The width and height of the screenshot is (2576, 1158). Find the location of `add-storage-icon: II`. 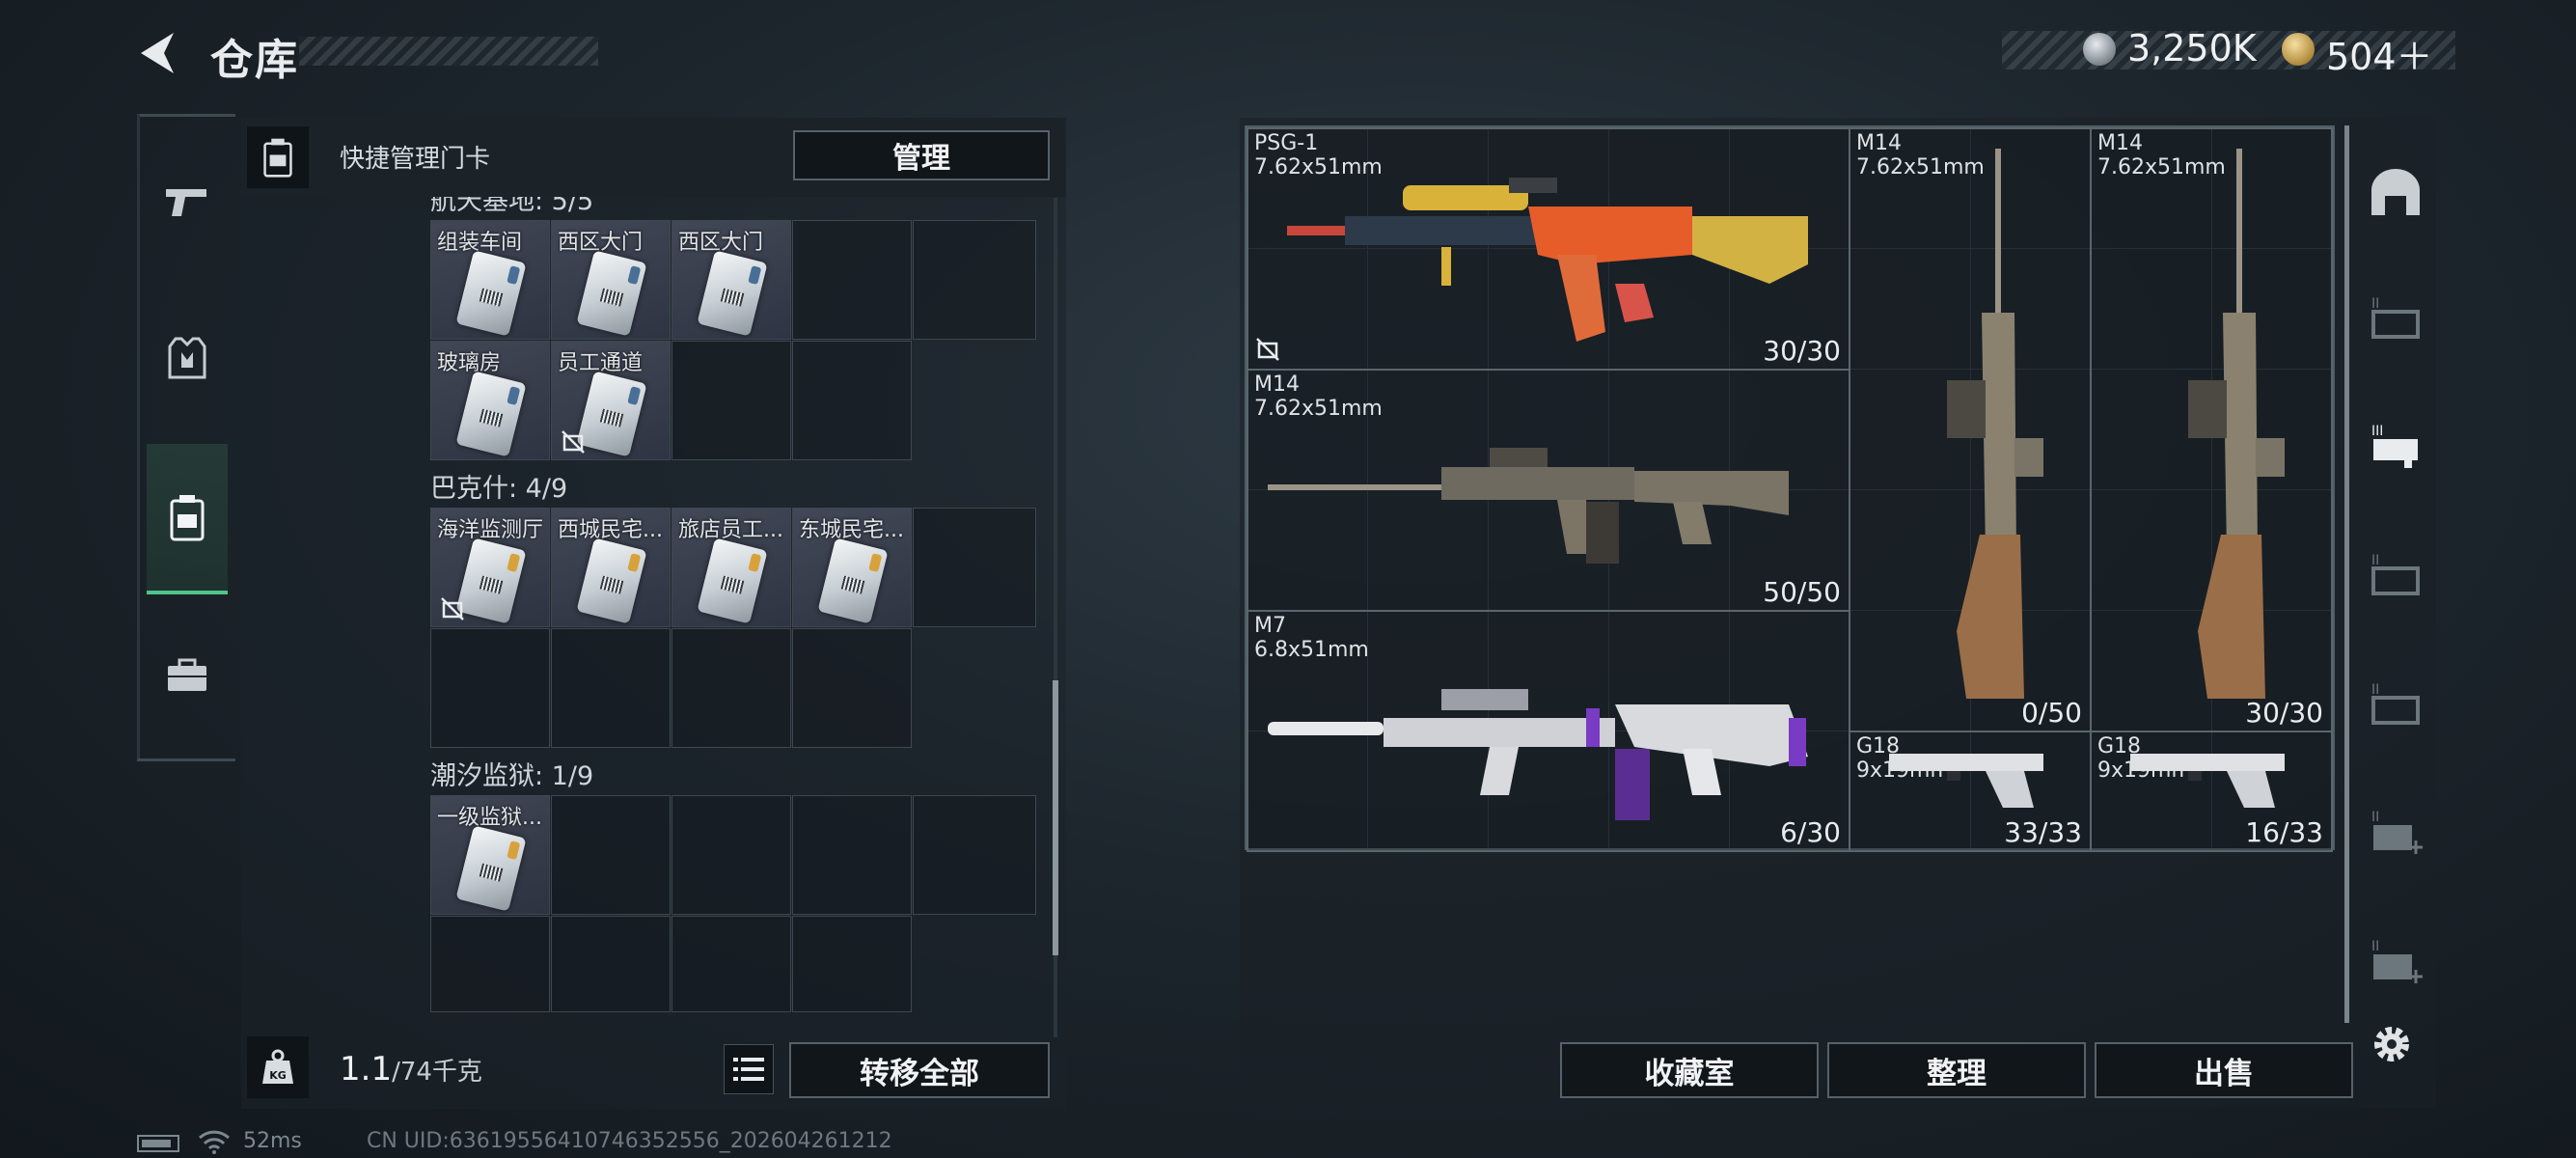

add-storage-icon: II is located at coordinates (2397, 832).